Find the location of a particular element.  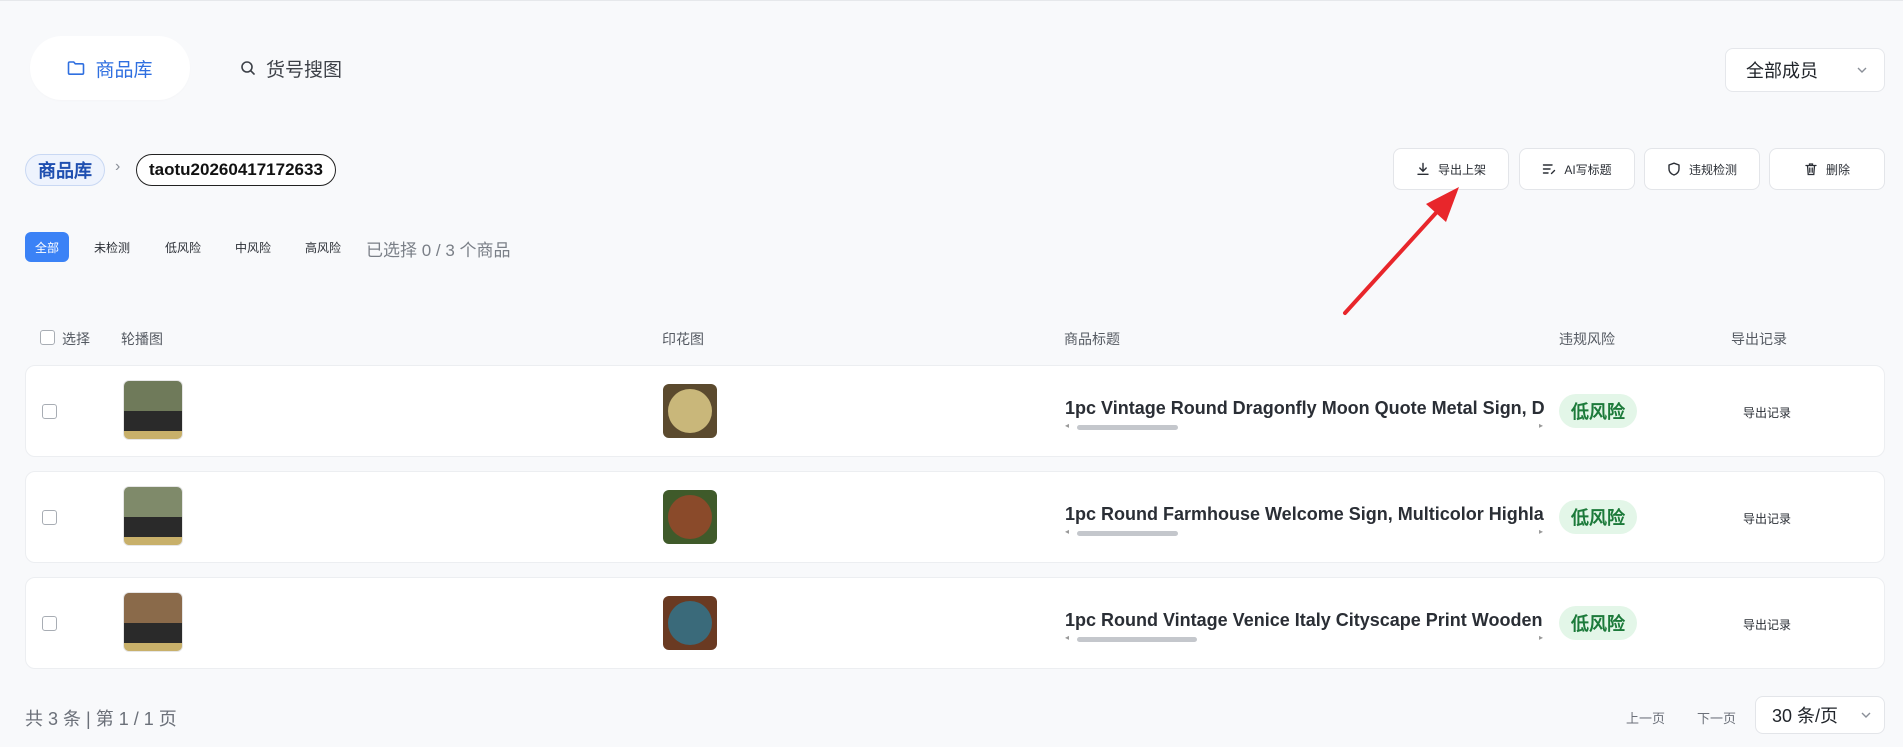

header-carousel: 轮播图 is located at coordinates (142, 339).